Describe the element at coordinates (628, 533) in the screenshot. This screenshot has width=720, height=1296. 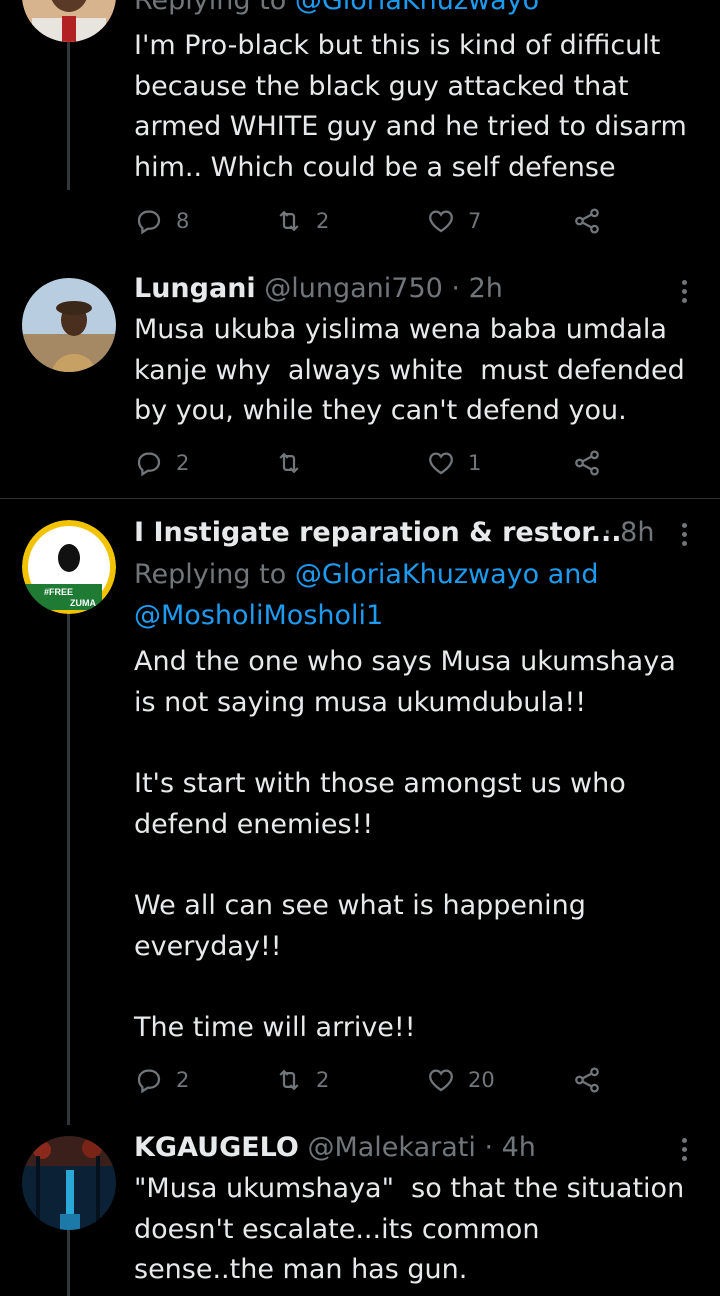
I see `timestamp: · 8h` at that location.